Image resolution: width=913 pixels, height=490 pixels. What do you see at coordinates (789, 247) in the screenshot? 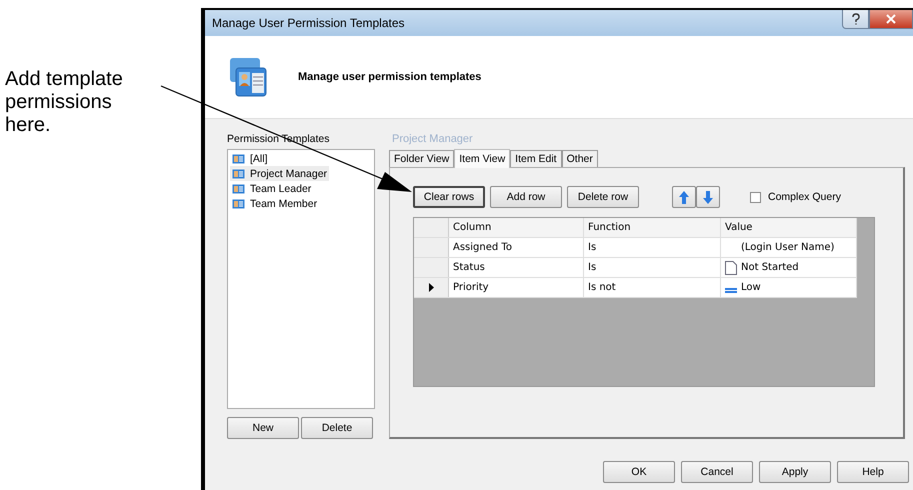
I see `table-cell: (Login User Name)` at bounding box center [789, 247].